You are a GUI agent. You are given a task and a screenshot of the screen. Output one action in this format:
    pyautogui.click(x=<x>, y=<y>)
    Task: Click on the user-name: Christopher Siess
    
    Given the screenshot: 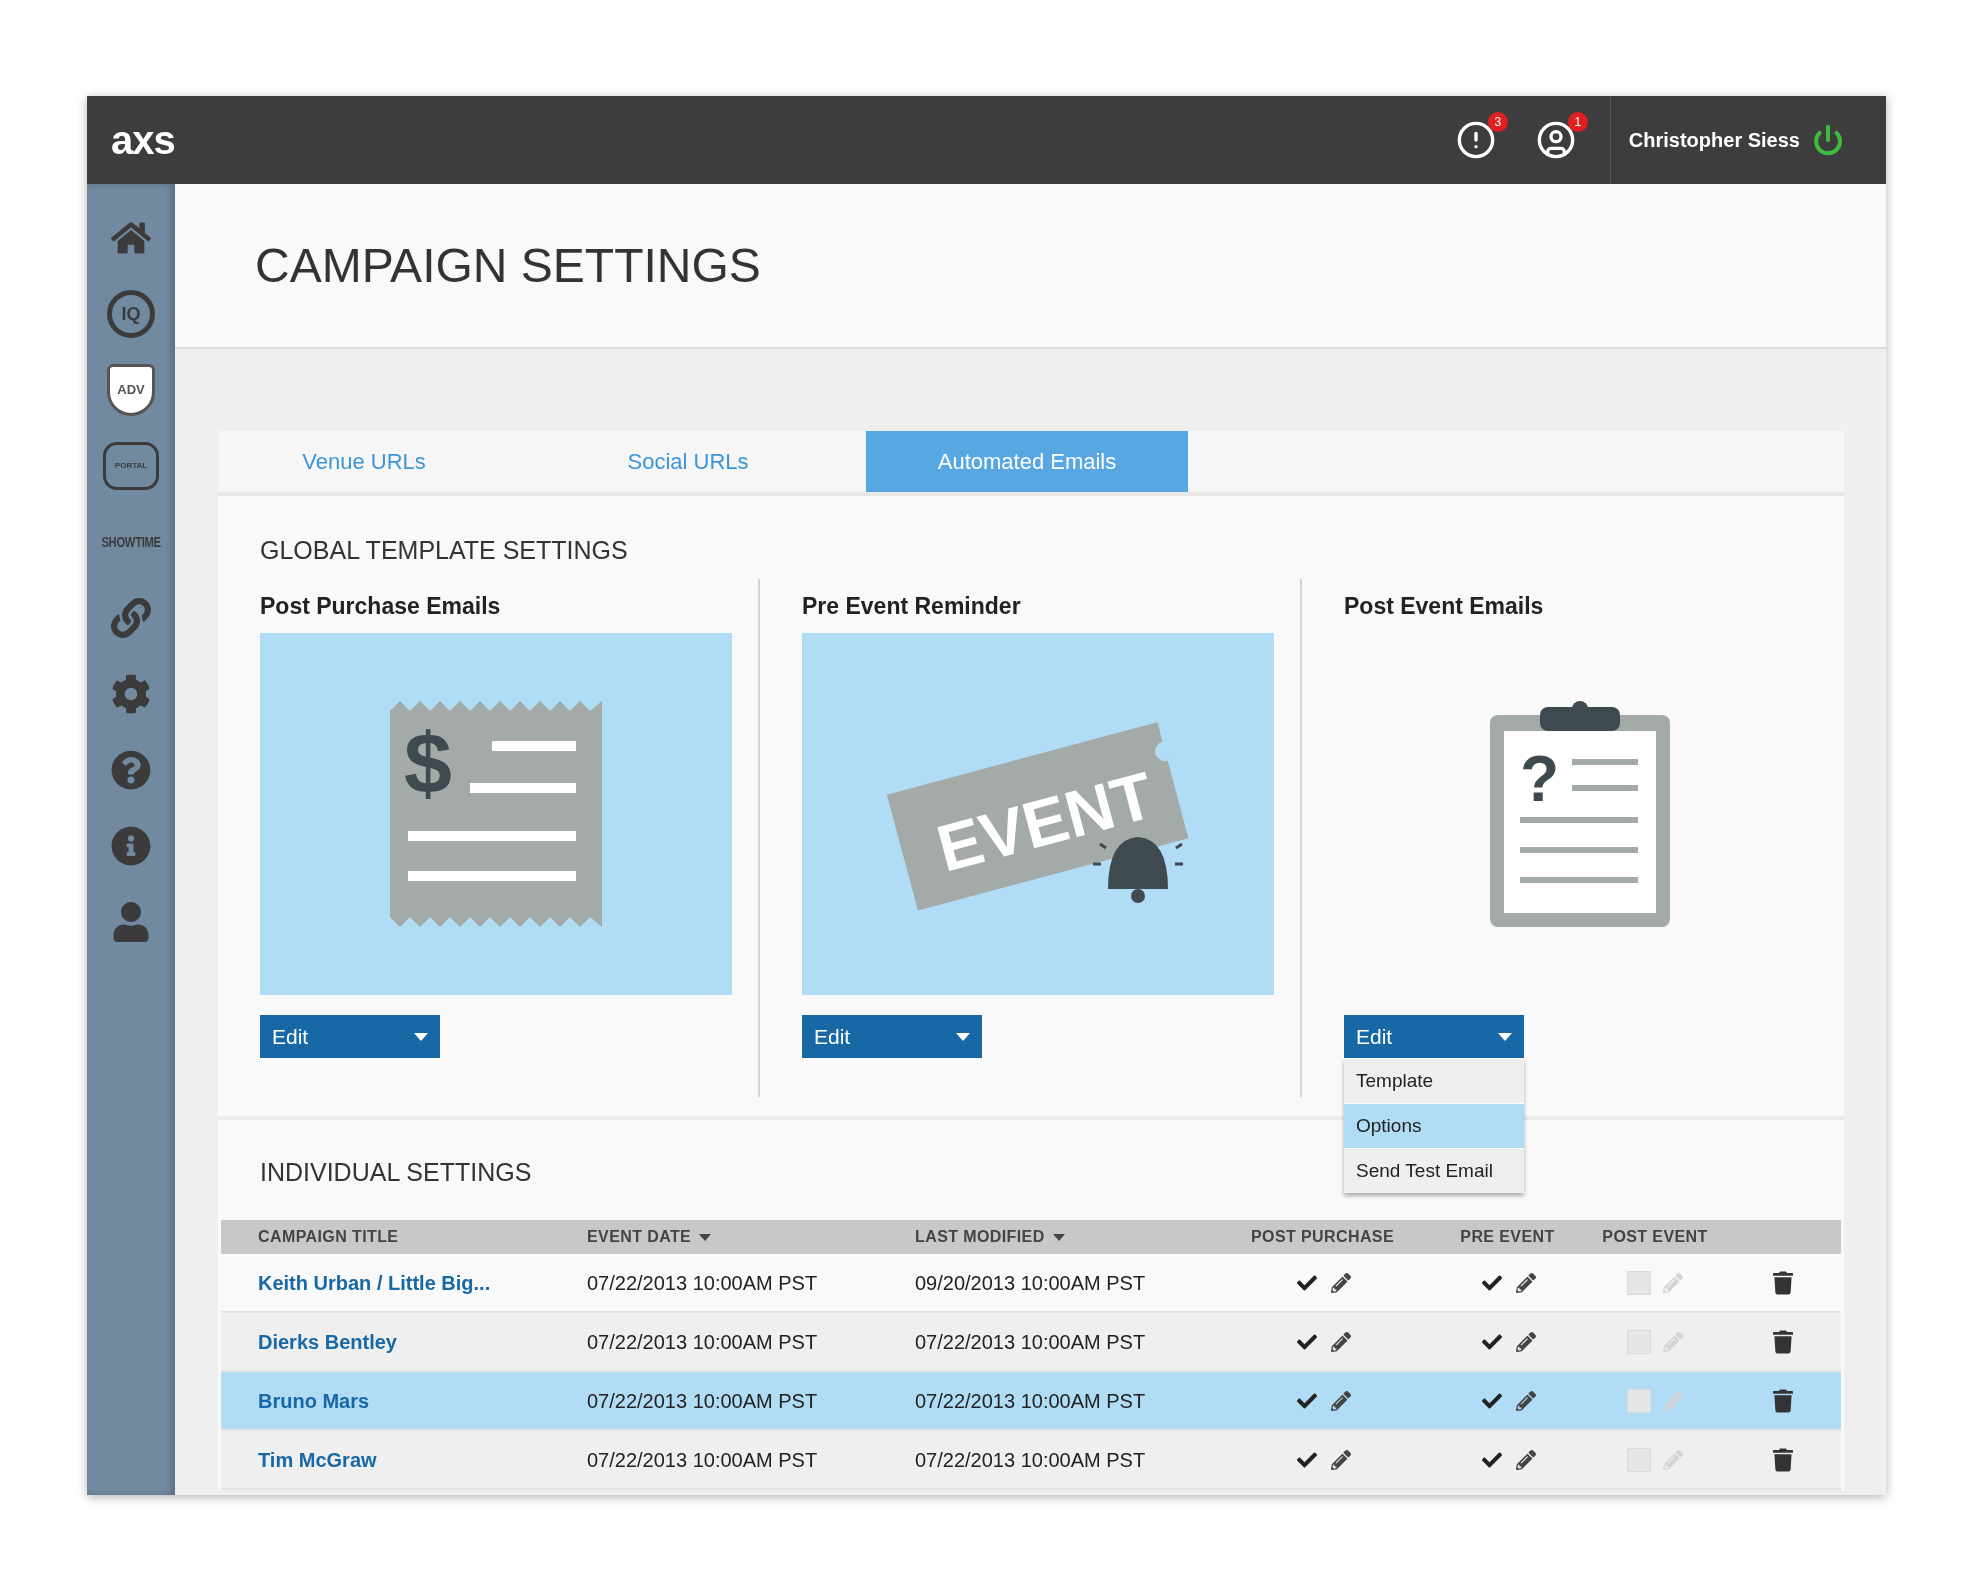 What is the action you would take?
    pyautogui.click(x=1714, y=140)
    